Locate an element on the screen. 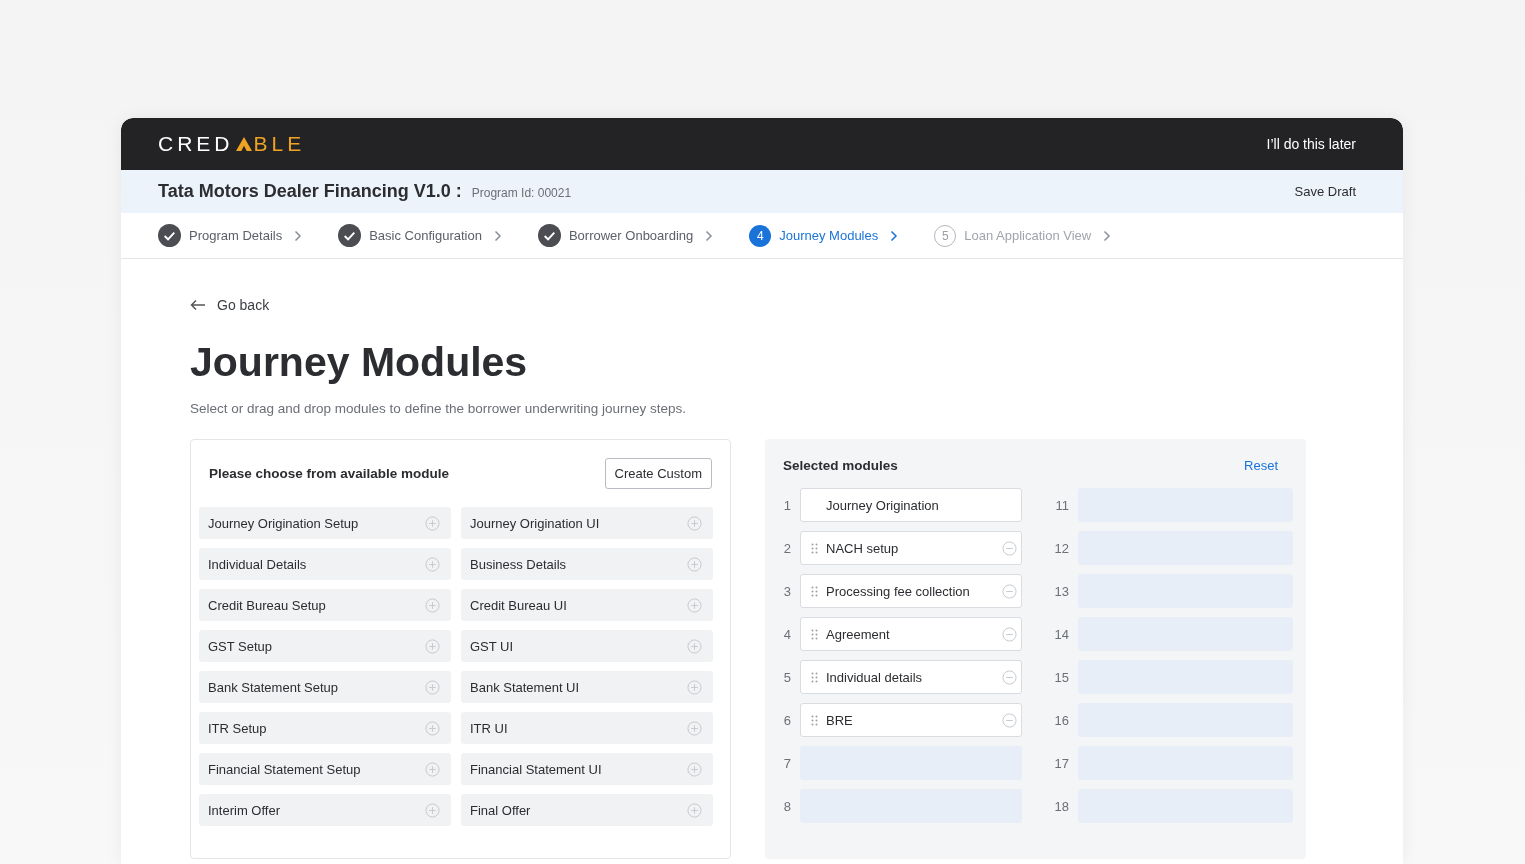  panel-heading: Selected modules is located at coordinates (840, 465).